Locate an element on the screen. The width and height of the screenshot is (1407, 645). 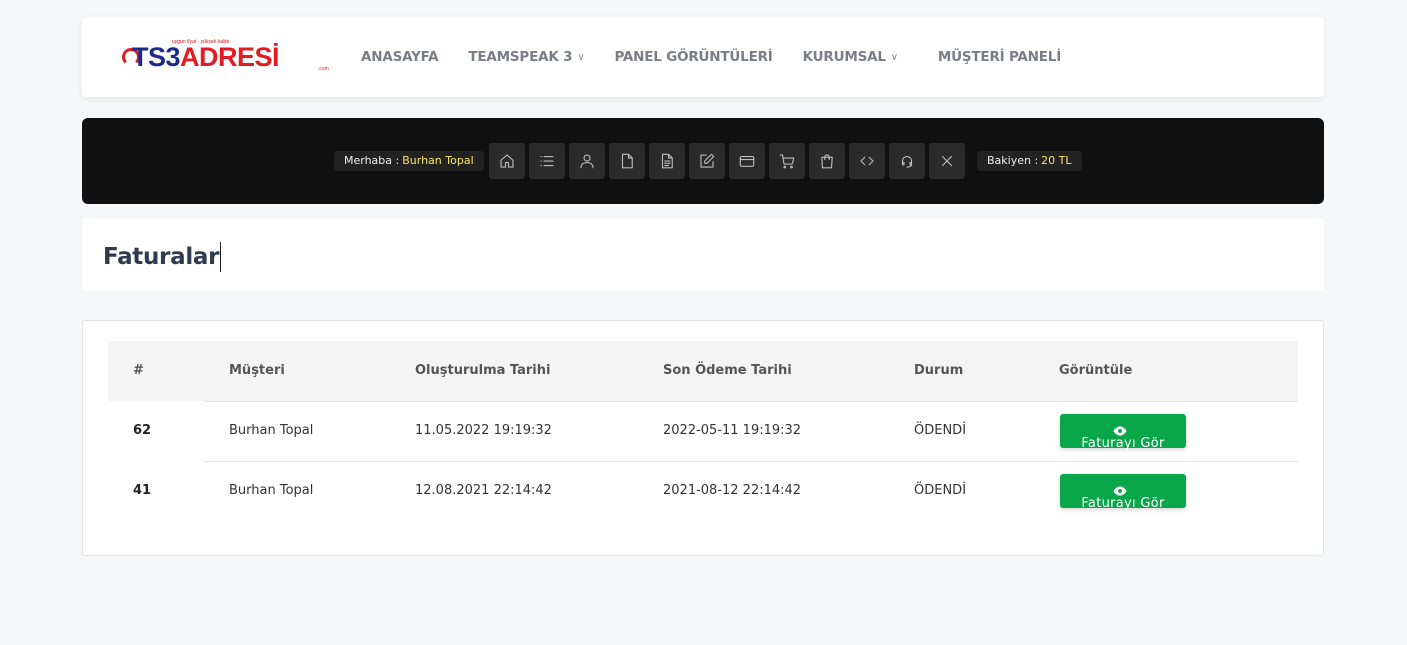
logo-brand-rest: ADRESİ is located at coordinates (230, 57).